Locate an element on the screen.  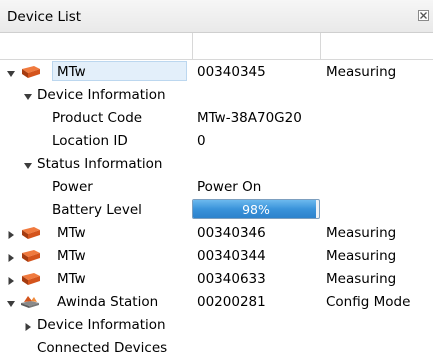
property-value: 0 is located at coordinates (201, 141).